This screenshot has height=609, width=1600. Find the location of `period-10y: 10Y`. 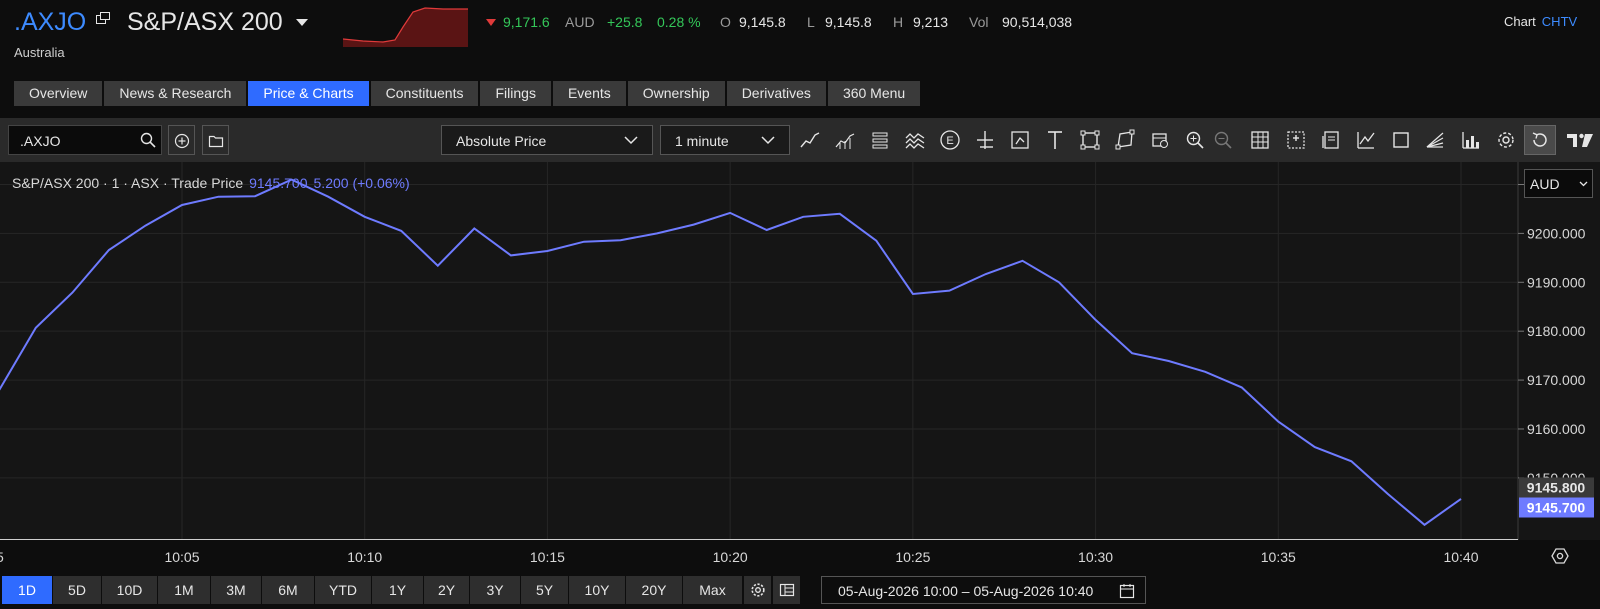

period-10y: 10Y is located at coordinates (597, 590).